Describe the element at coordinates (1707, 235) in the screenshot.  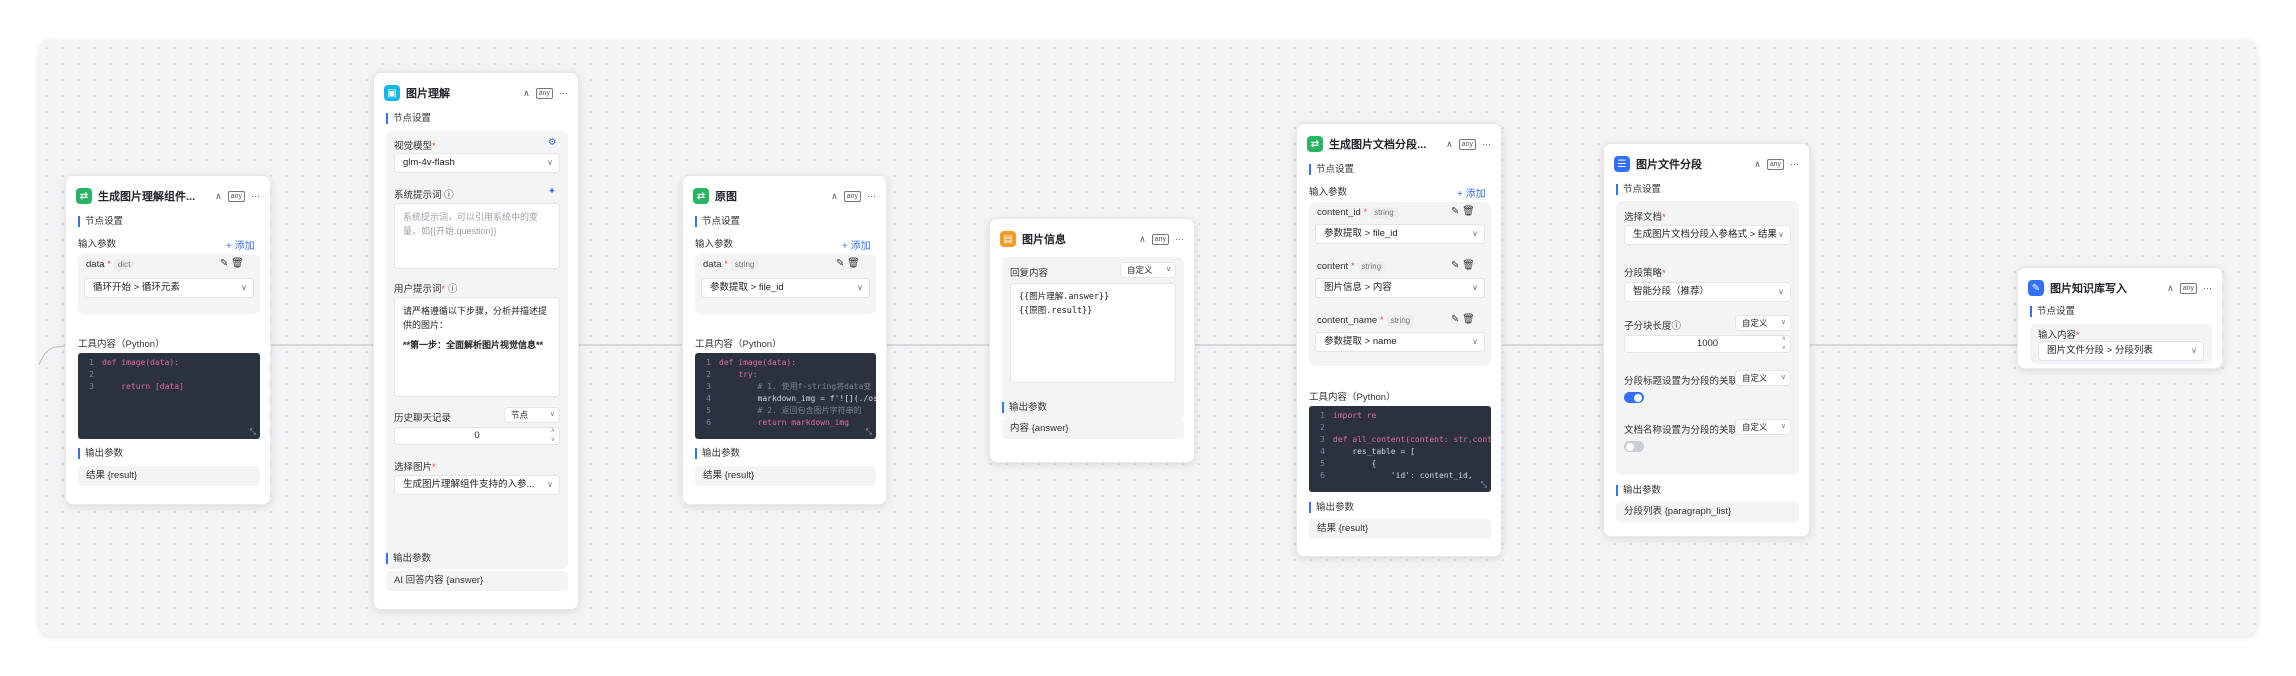
I see `doc-select: 生成图片文档分段入参格式 > 结果 ∨` at that location.